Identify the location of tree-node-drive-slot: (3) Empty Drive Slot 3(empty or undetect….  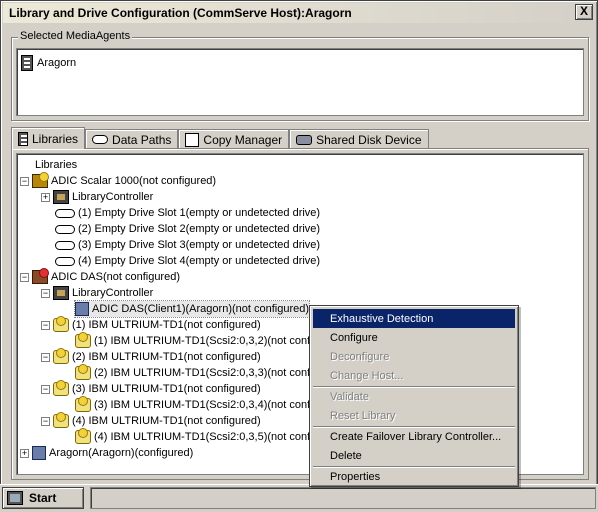
(187, 245).